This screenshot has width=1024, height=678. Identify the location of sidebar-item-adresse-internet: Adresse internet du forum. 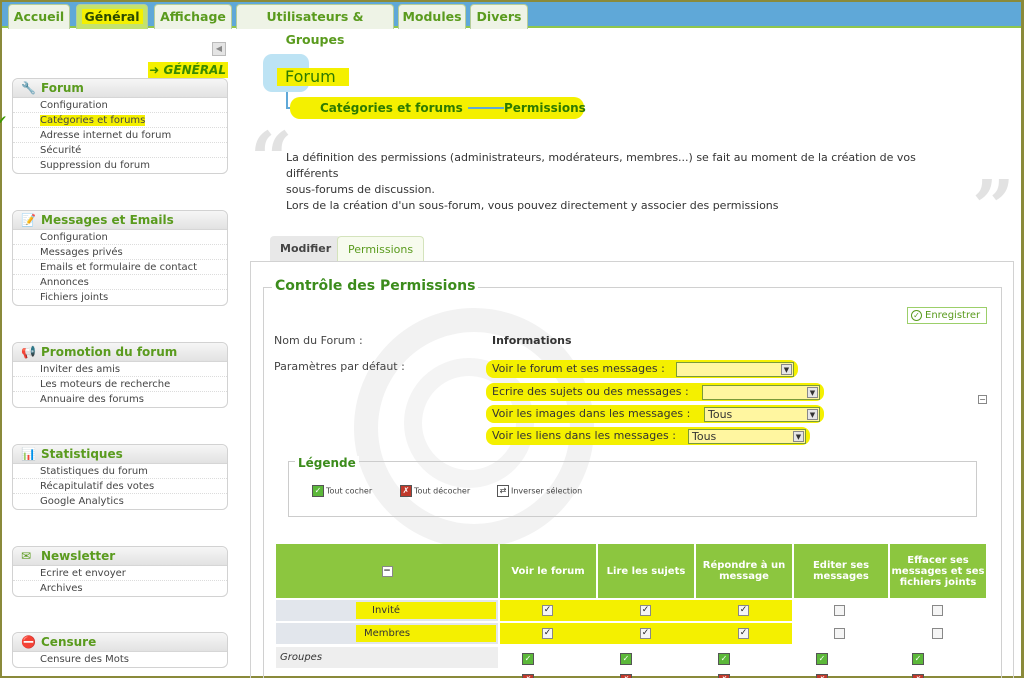
(120, 135).